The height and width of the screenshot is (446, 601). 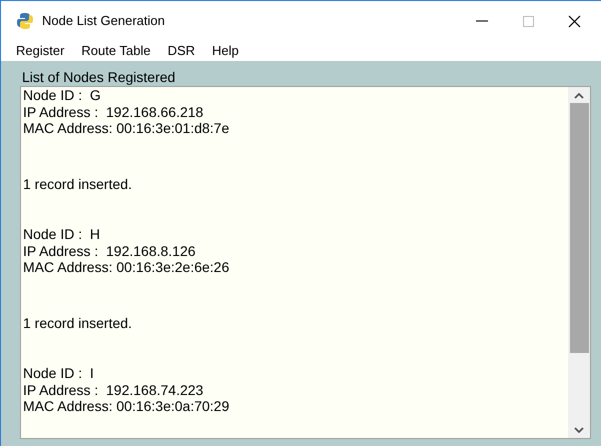 I want to click on window-title: Node List Generation, so click(x=103, y=21).